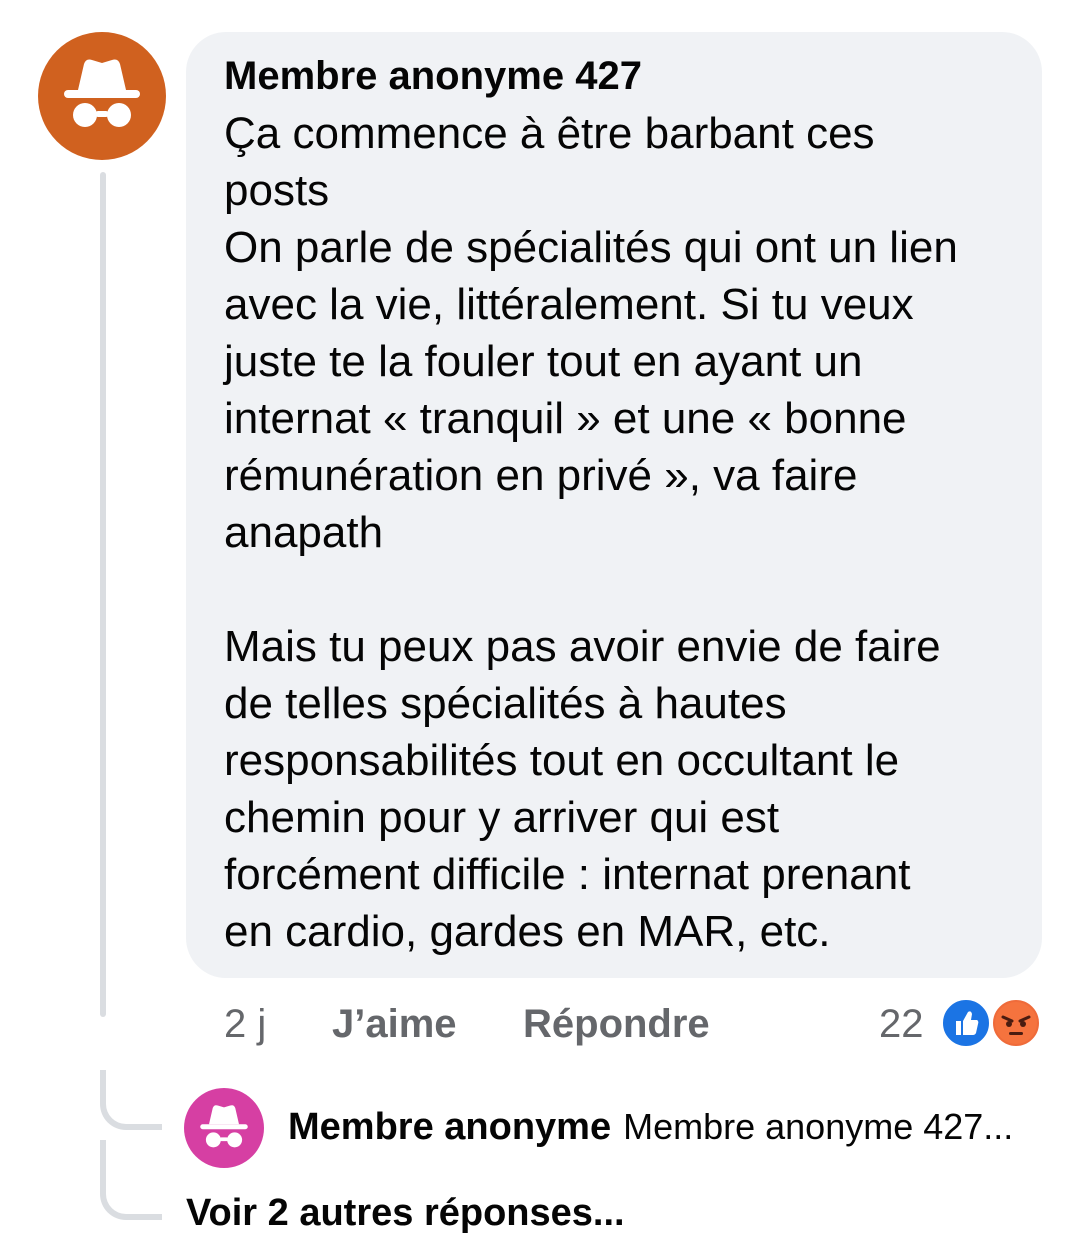 The height and width of the screenshot is (1236, 1080). I want to click on reply-author: Membre anonyme, so click(449, 1127).